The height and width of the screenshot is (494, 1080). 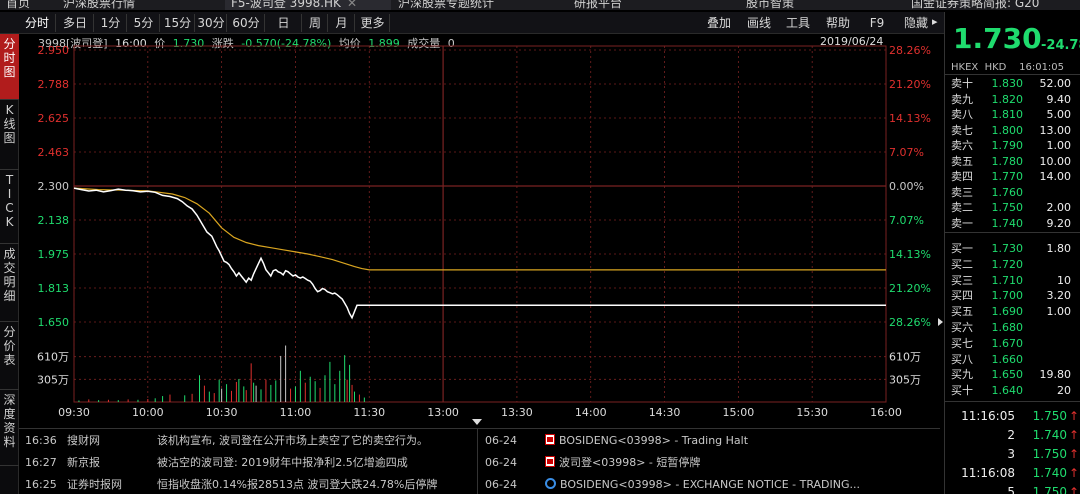 I want to click on period-button: 多日, so click(x=75, y=23).